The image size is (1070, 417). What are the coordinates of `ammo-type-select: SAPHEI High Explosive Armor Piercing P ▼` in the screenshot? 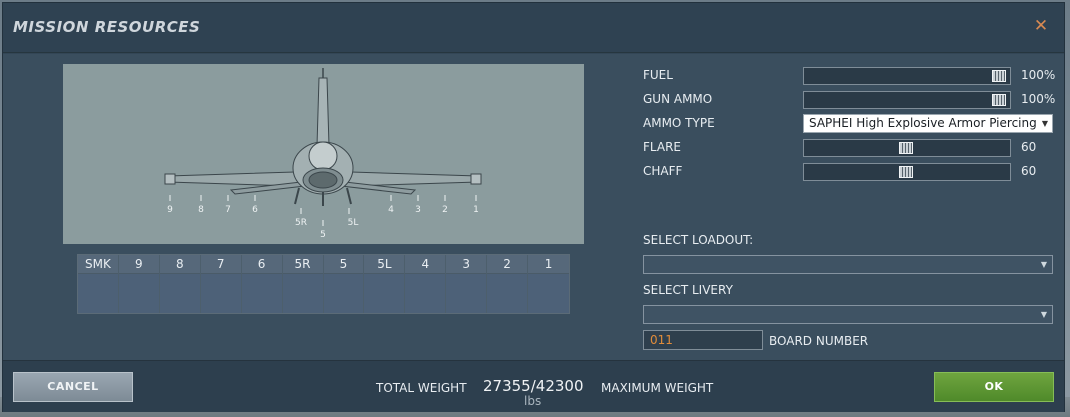 It's located at (928, 123).